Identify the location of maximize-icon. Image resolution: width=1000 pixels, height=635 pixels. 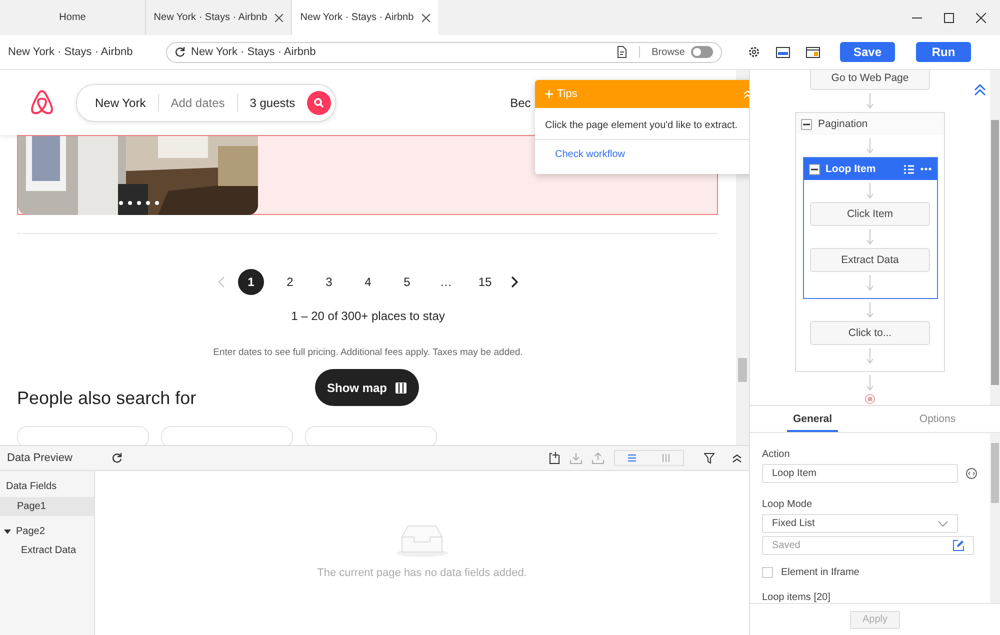
(949, 17).